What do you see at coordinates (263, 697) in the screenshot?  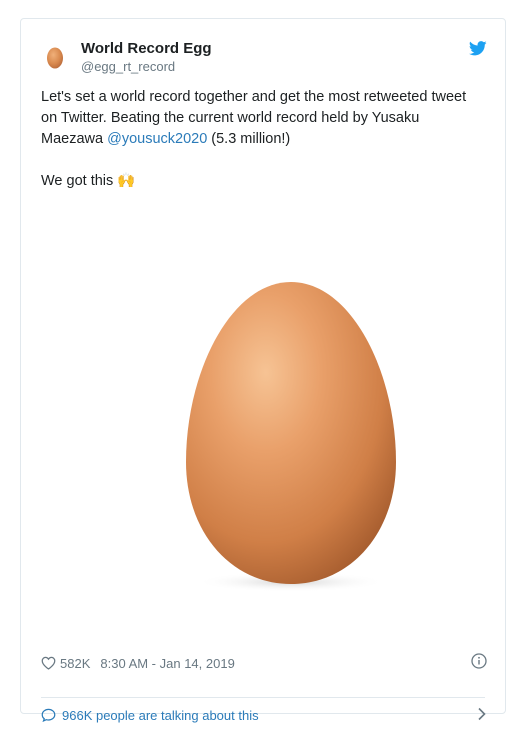 I see `divider` at bounding box center [263, 697].